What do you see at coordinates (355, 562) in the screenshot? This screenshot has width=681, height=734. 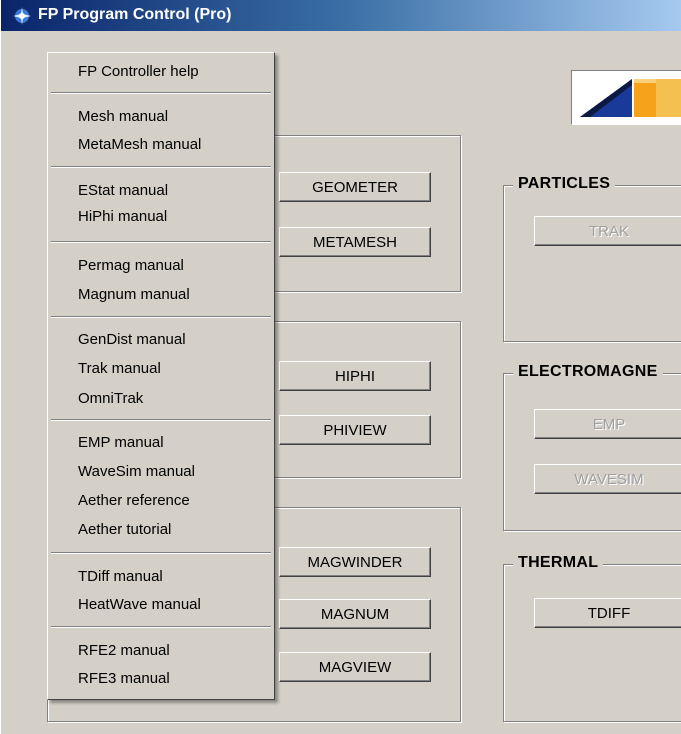 I see `magwinder-button: MAGWINDER` at bounding box center [355, 562].